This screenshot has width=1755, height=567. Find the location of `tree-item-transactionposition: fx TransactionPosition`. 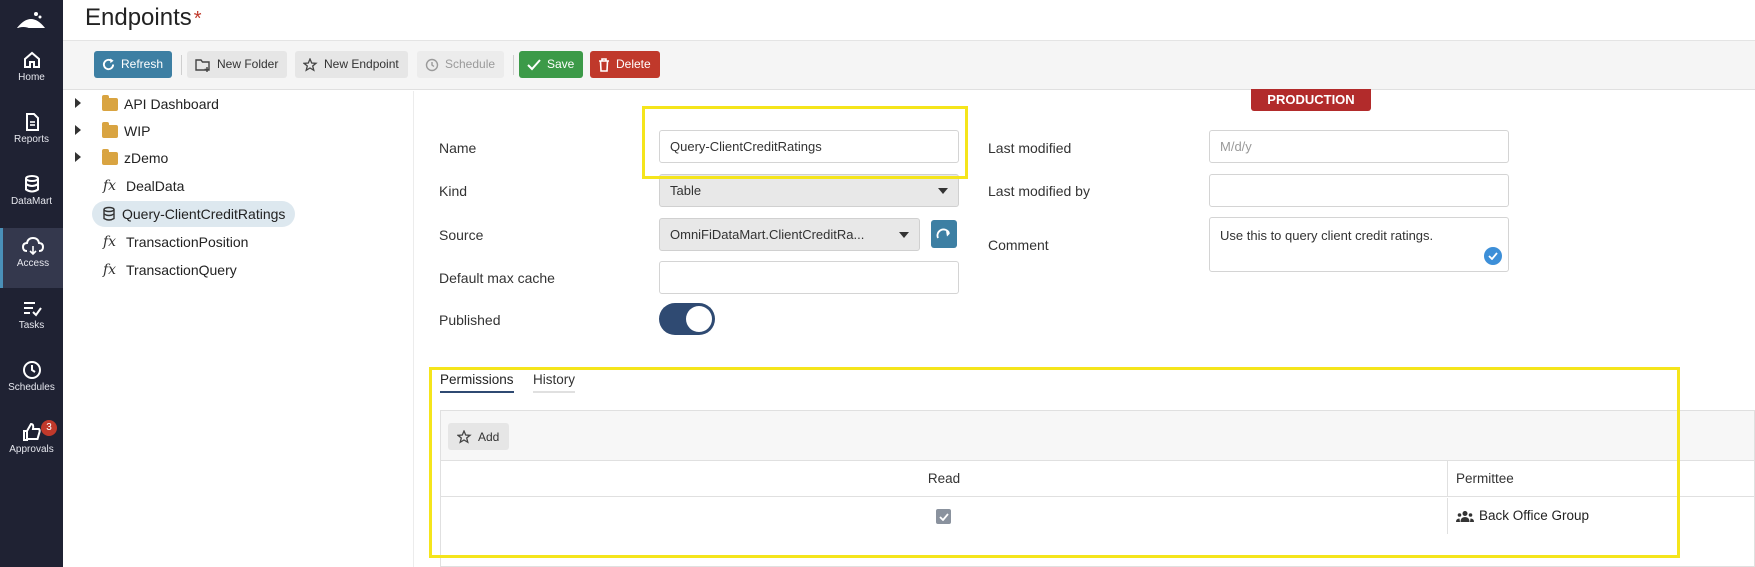

tree-item-transactionposition: fx TransactionPosition is located at coordinates (175, 242).